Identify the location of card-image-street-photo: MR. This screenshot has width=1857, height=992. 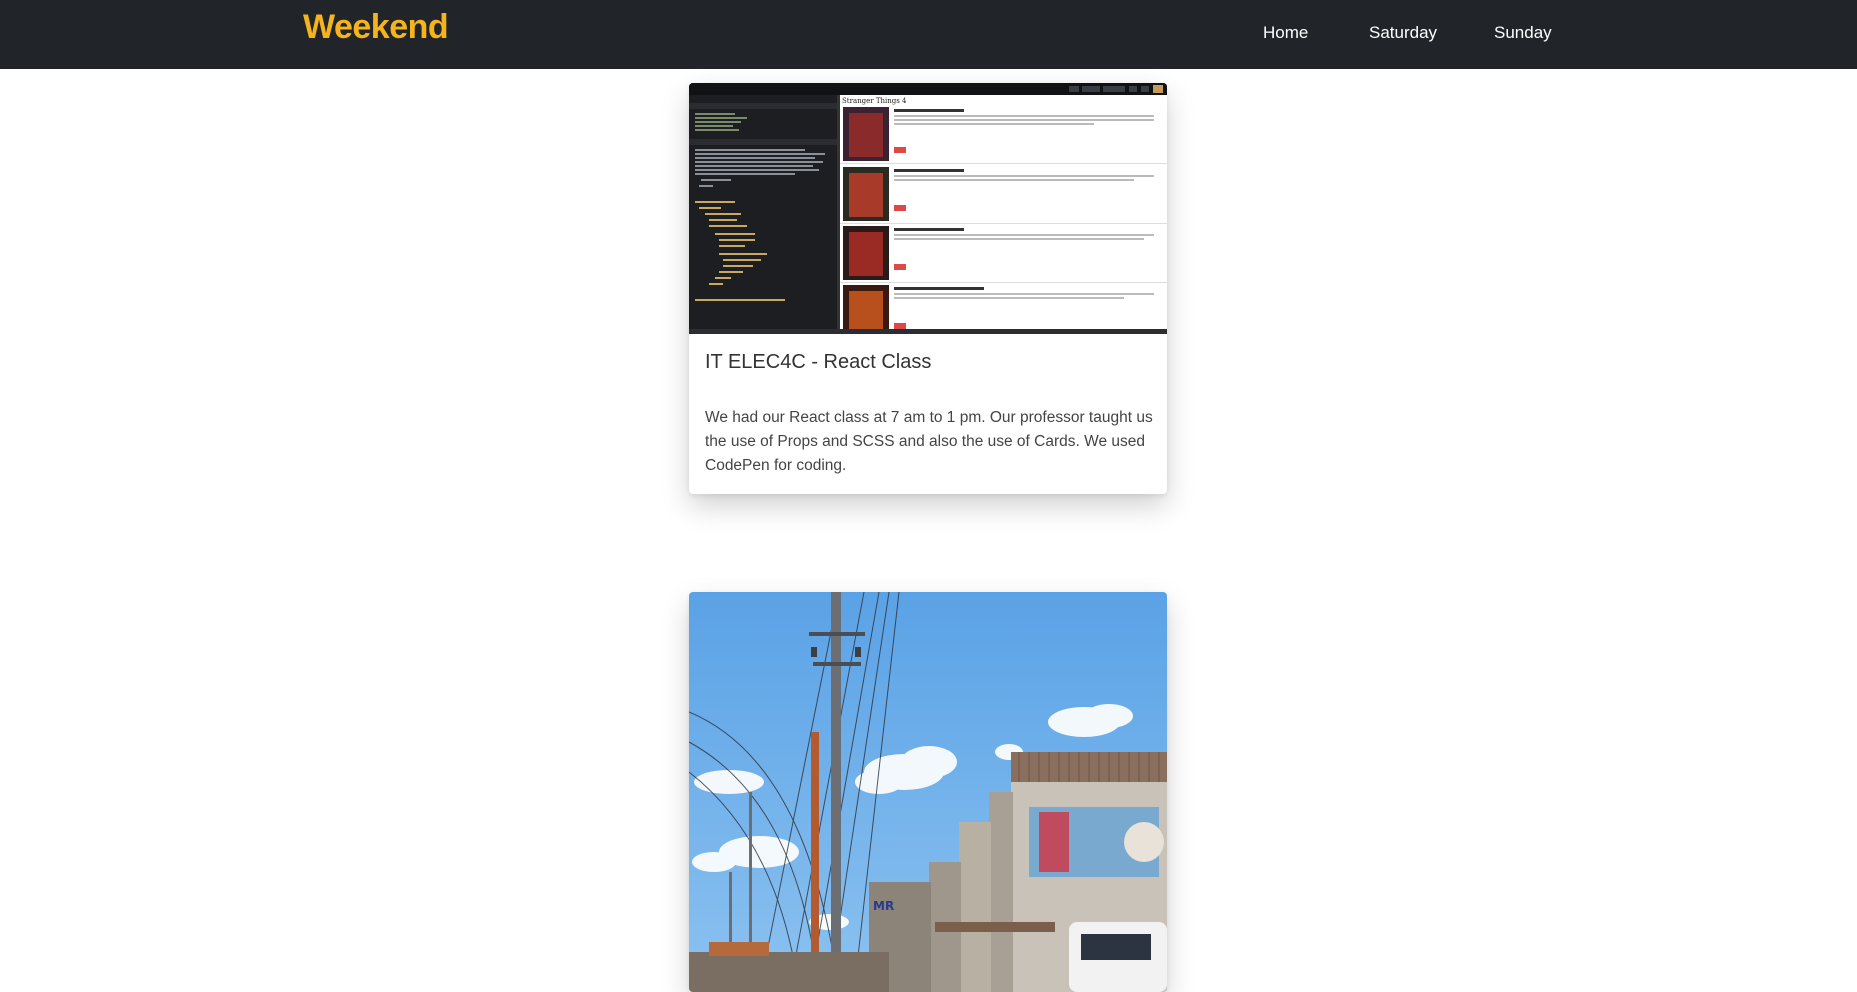
(928, 792).